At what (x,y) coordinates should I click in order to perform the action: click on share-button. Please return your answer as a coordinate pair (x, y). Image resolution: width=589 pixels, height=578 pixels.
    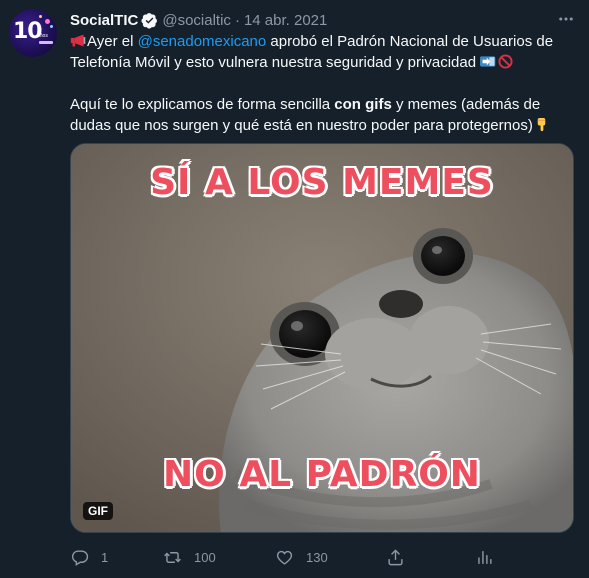
    Looking at the image, I should click on (401, 557).